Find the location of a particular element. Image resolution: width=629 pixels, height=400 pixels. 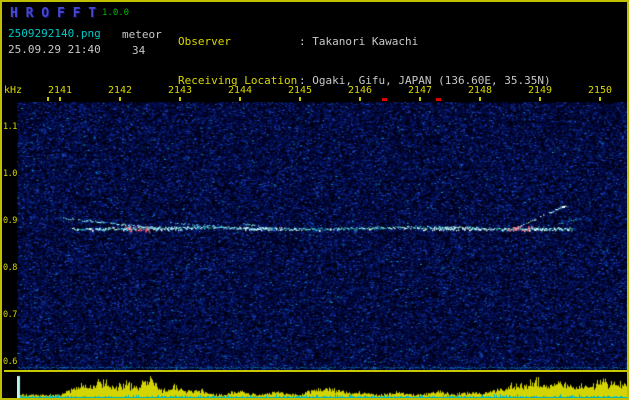

y-tick-label: 1.0 is located at coordinates (10, 174).